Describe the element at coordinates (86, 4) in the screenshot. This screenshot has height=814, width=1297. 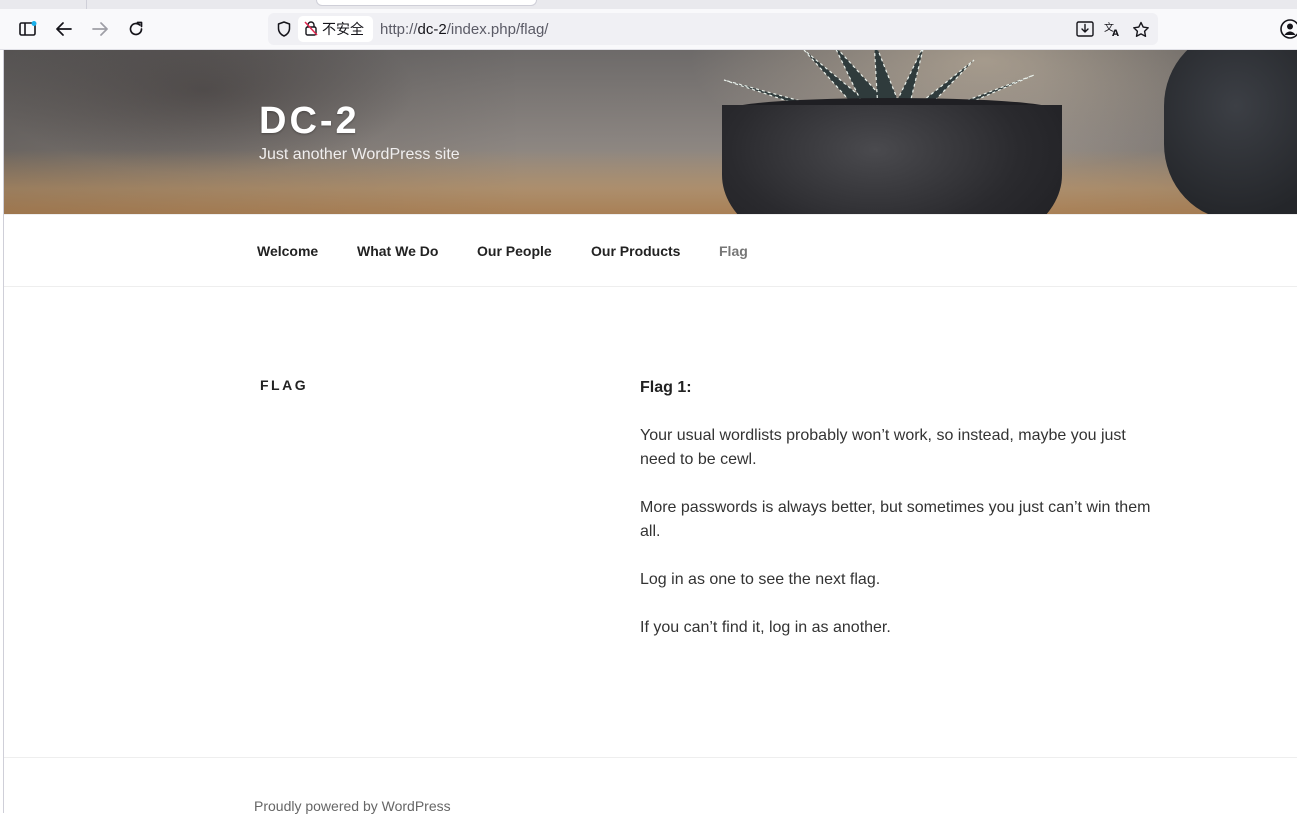
I see `tab-separator` at that location.